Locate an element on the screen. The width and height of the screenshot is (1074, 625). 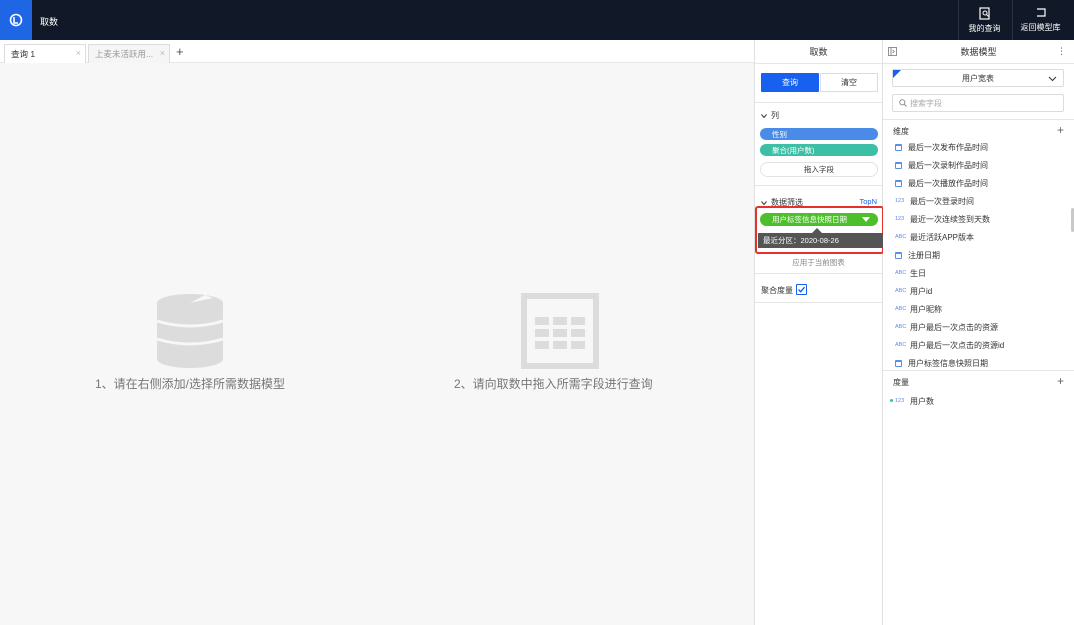
query-button: 查询 is located at coordinates (790, 82).